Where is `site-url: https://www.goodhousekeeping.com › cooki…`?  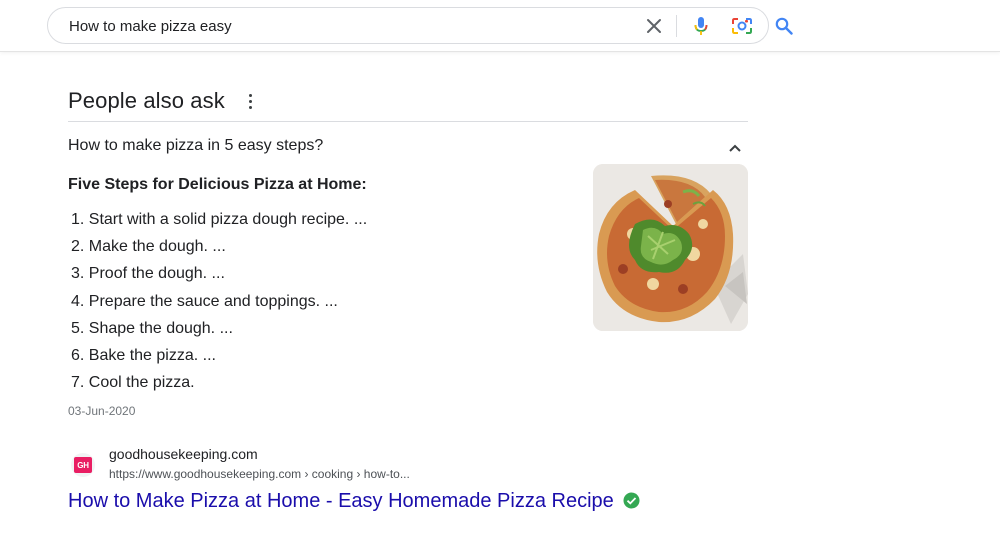
site-url: https://www.goodhousekeeping.com › cooki… is located at coordinates (259, 474).